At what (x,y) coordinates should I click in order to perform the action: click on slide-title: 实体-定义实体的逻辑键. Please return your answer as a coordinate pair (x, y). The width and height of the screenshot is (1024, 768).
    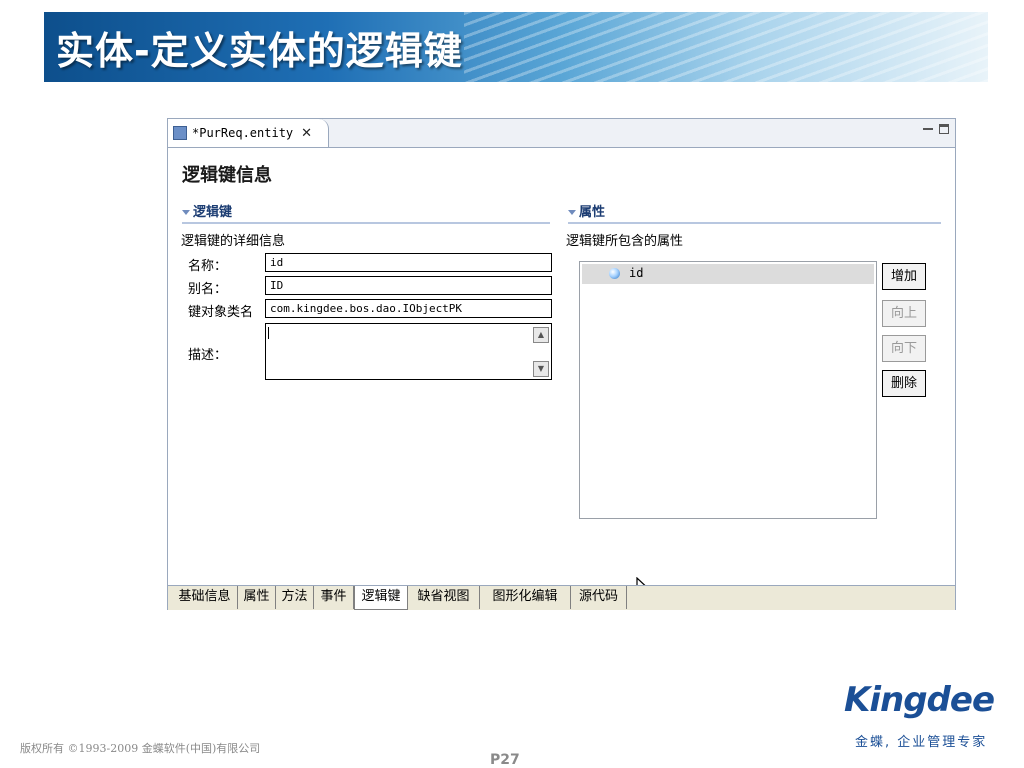
    Looking at the image, I should click on (259, 51).